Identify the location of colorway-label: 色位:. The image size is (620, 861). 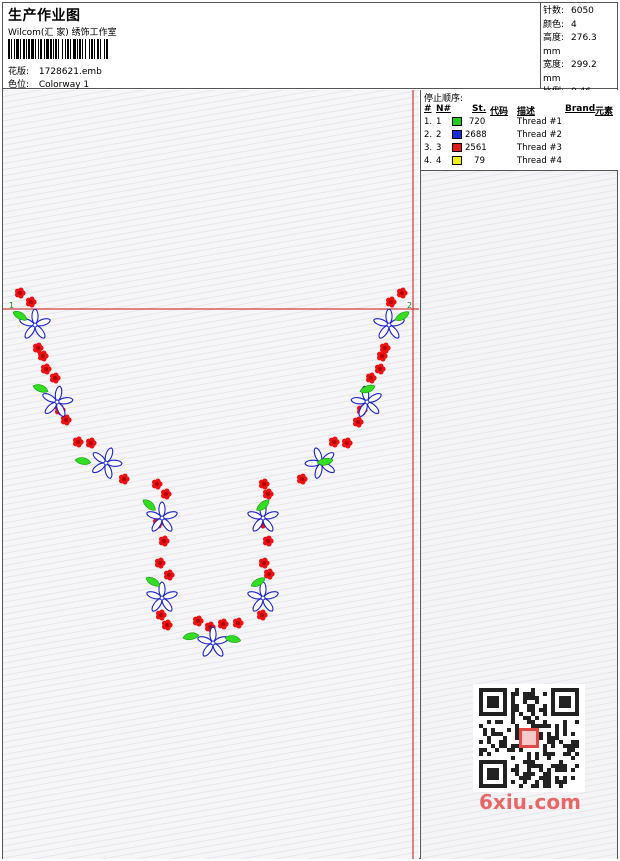
(19, 85).